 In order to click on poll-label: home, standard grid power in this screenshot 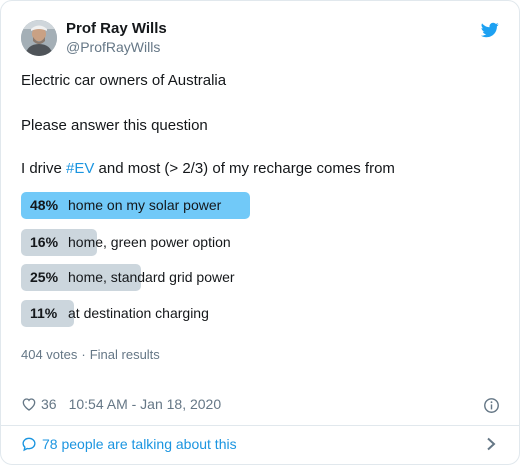, I will do `click(151, 277)`.